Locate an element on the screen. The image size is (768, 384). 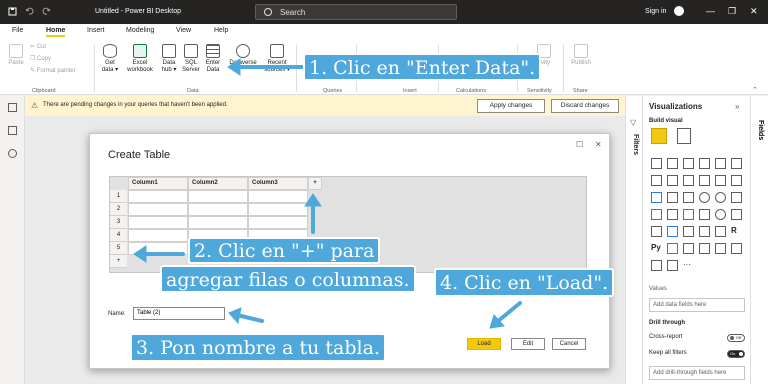
redo-icon is located at coordinates (46, 11).